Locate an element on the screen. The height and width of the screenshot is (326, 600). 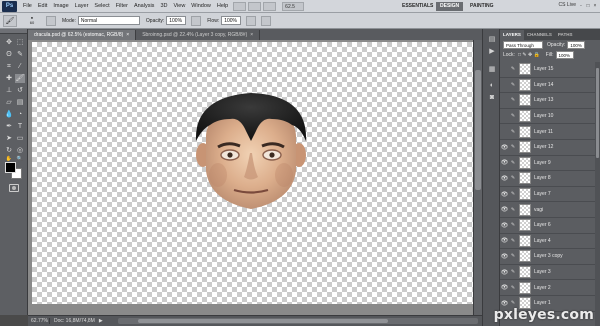
canvas-vertical-scrollbar is located at coordinates (477, 177).